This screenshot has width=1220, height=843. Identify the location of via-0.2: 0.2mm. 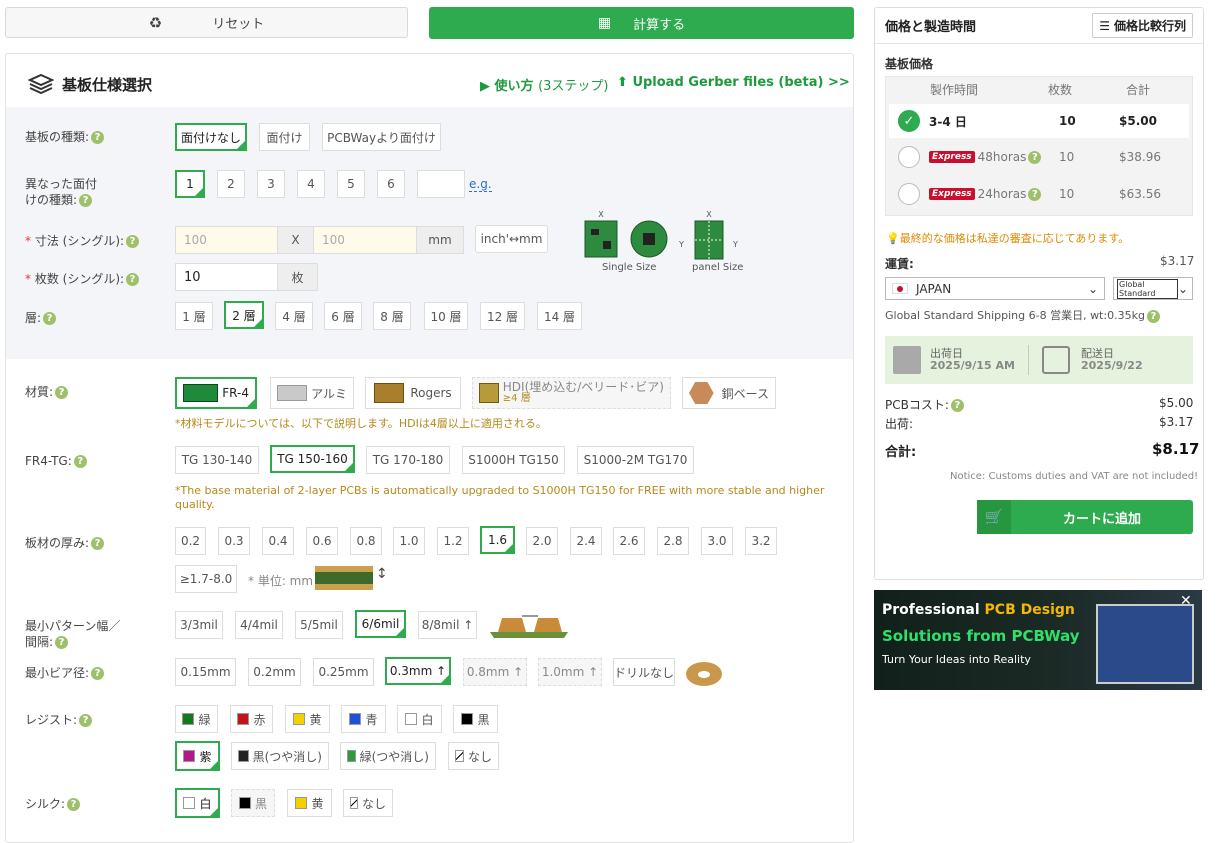
(274, 672).